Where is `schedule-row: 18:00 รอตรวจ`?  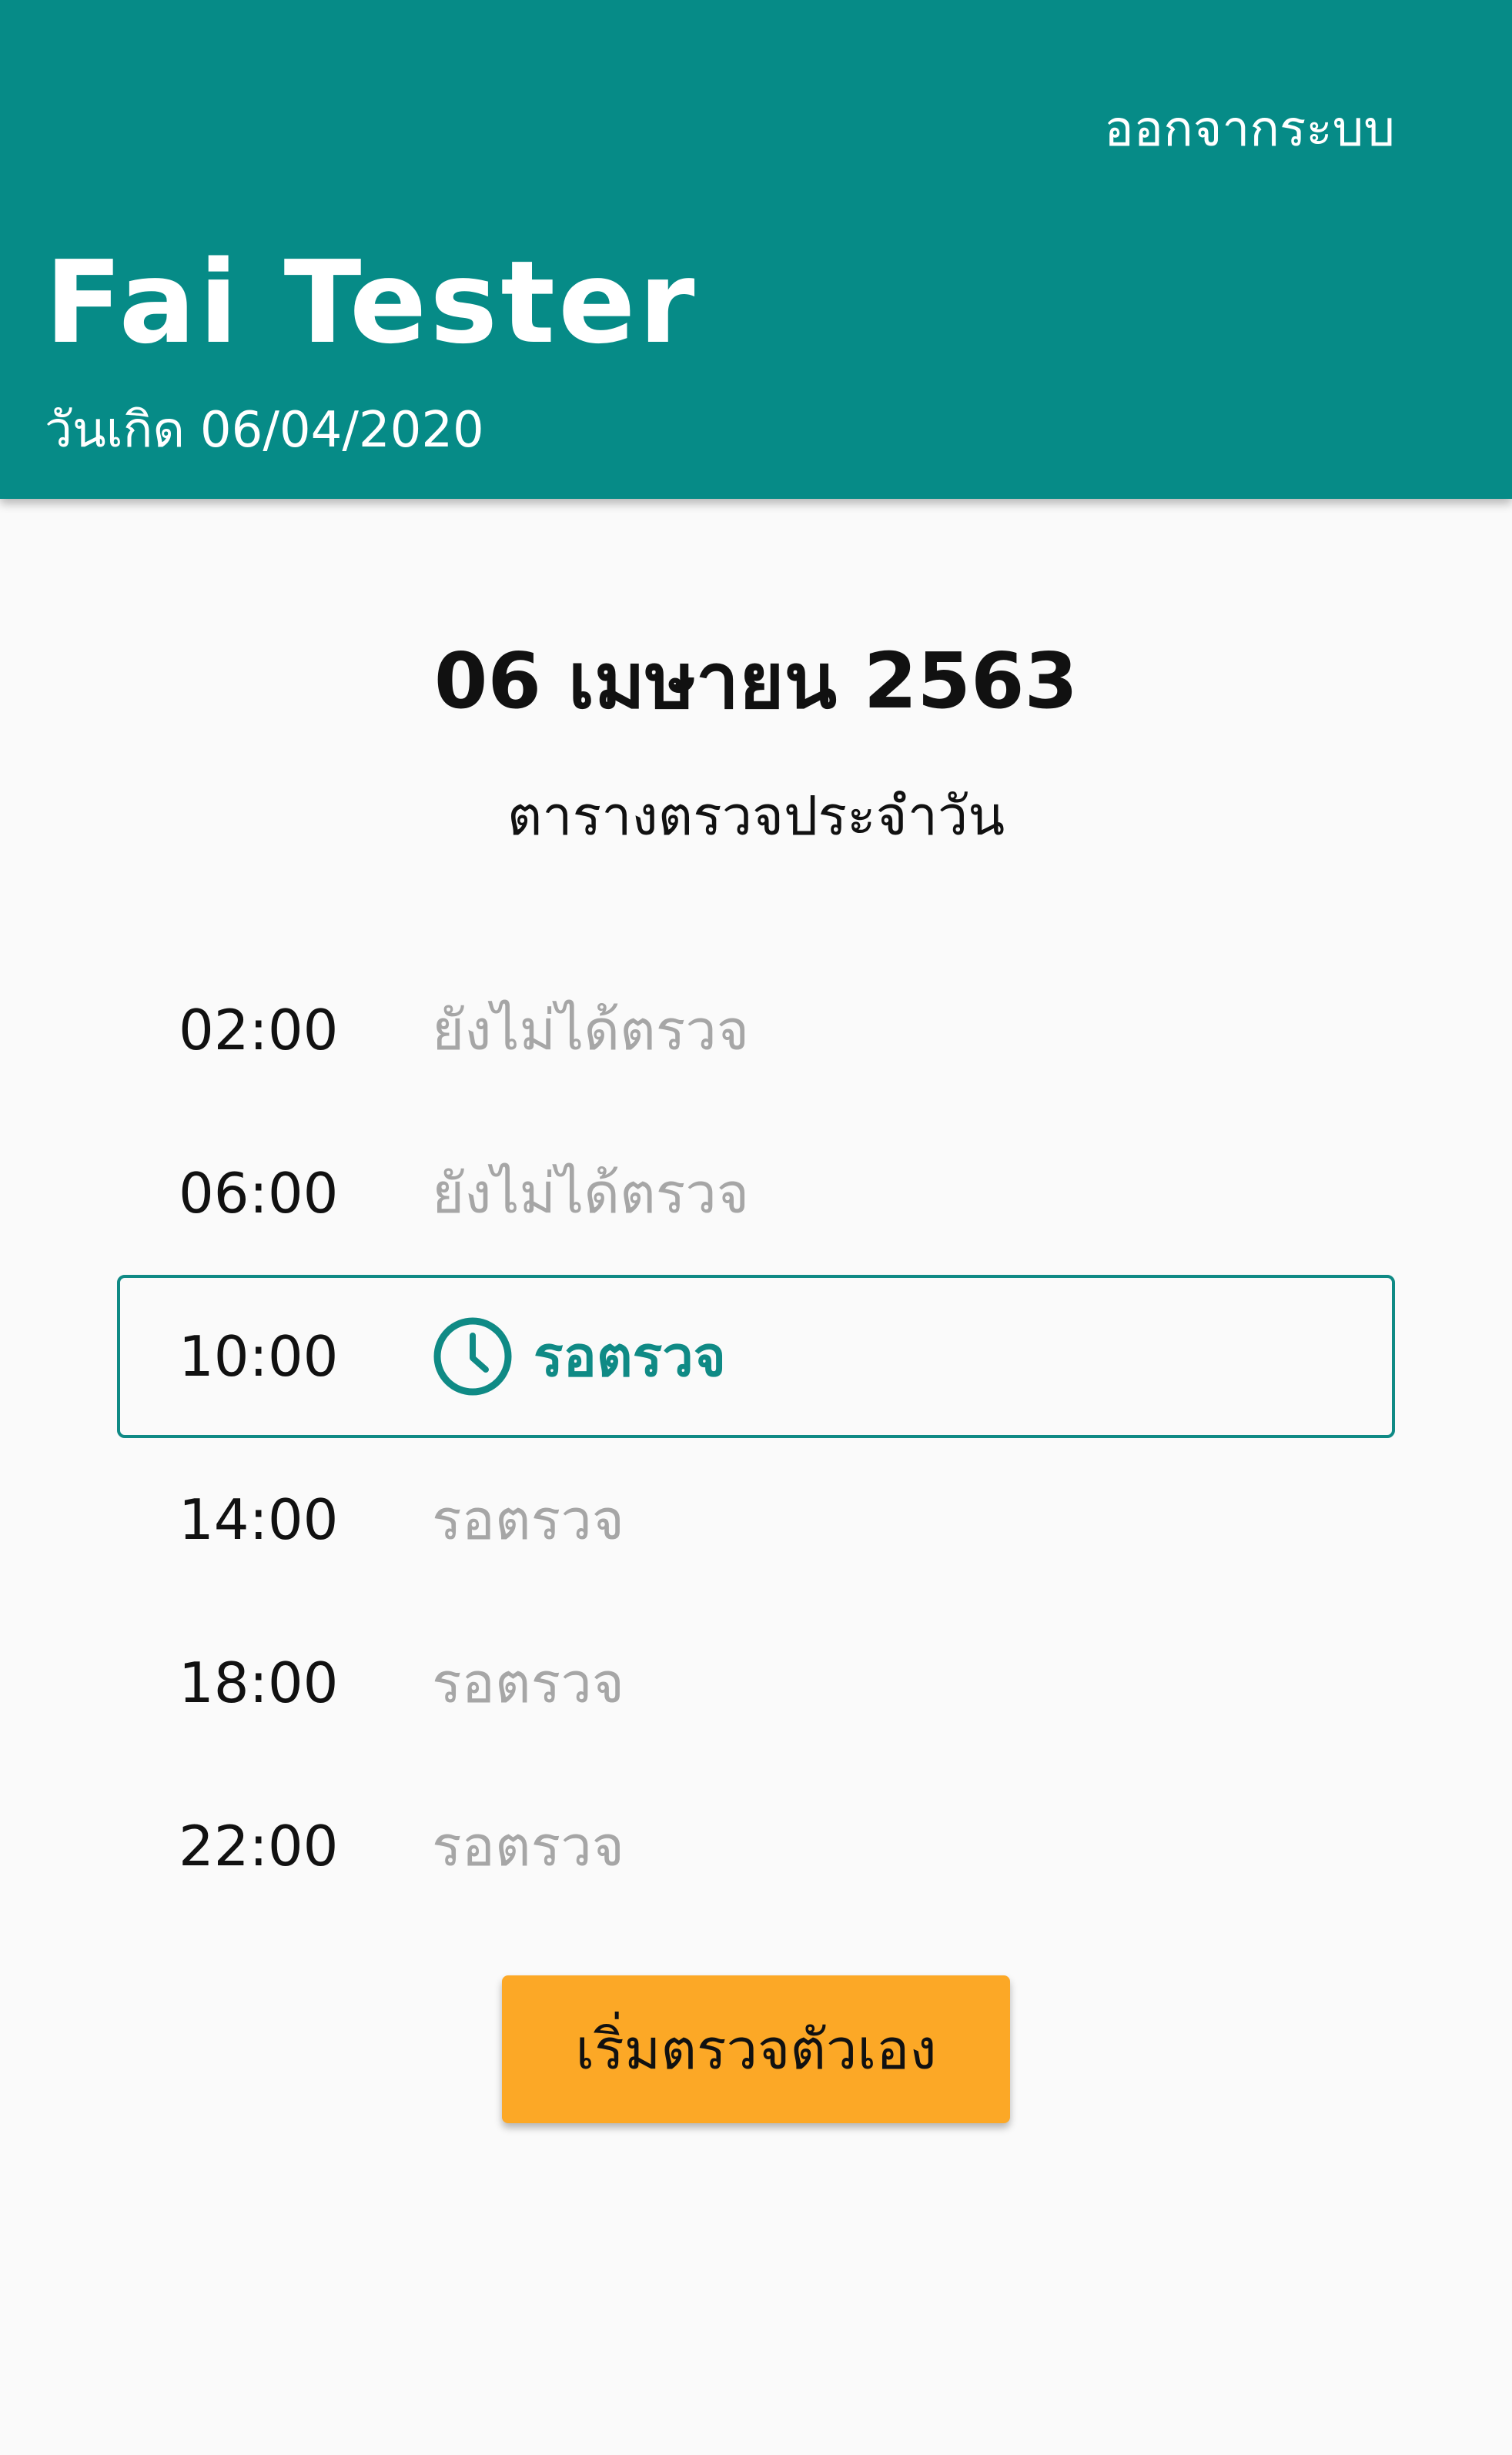 schedule-row: 18:00 รอตรวจ is located at coordinates (756, 1682).